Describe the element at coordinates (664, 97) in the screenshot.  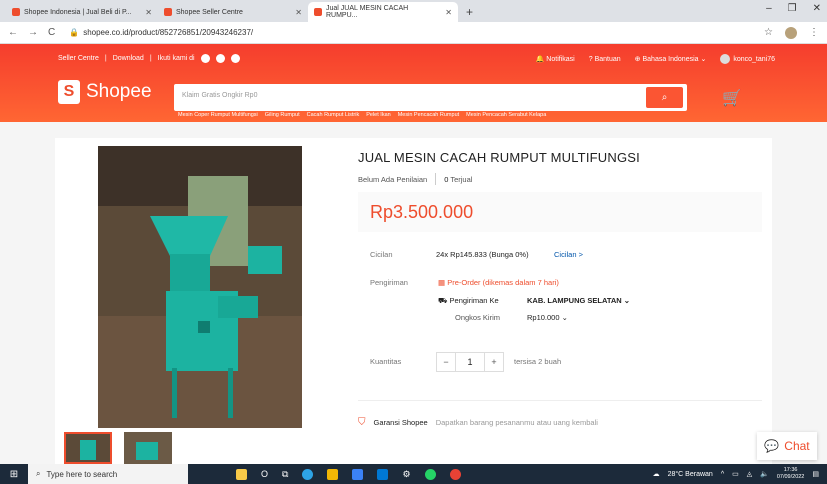
I see `search-button: ⌕` at that location.